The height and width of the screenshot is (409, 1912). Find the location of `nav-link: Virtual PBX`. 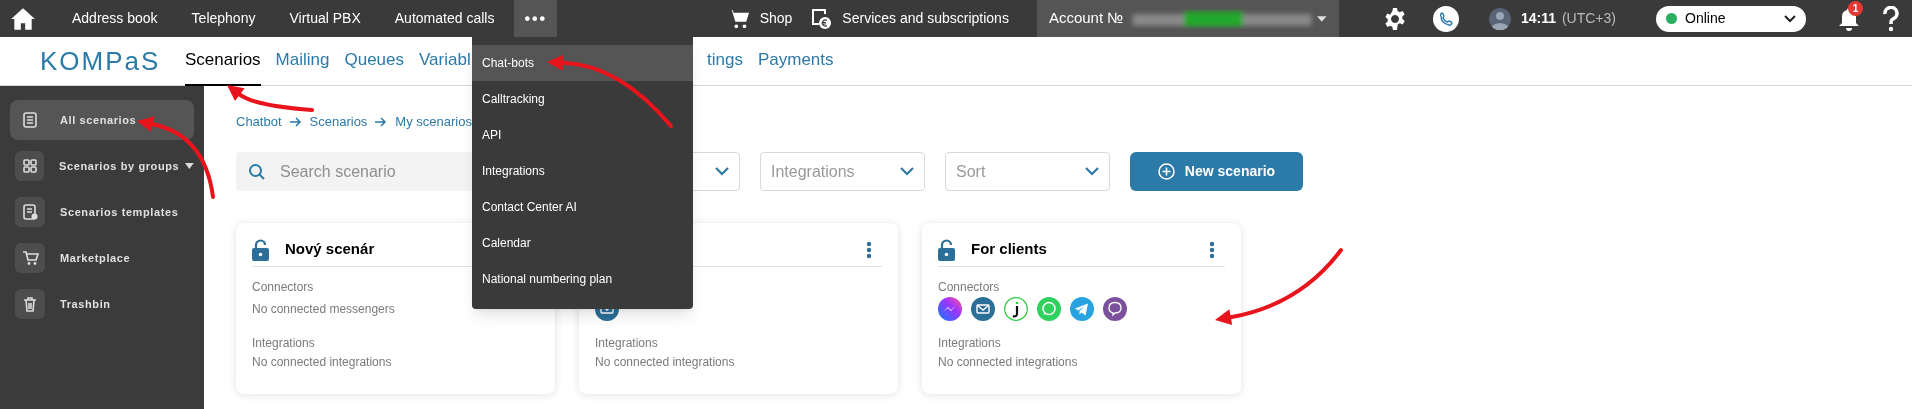

nav-link: Virtual PBX is located at coordinates (325, 18).